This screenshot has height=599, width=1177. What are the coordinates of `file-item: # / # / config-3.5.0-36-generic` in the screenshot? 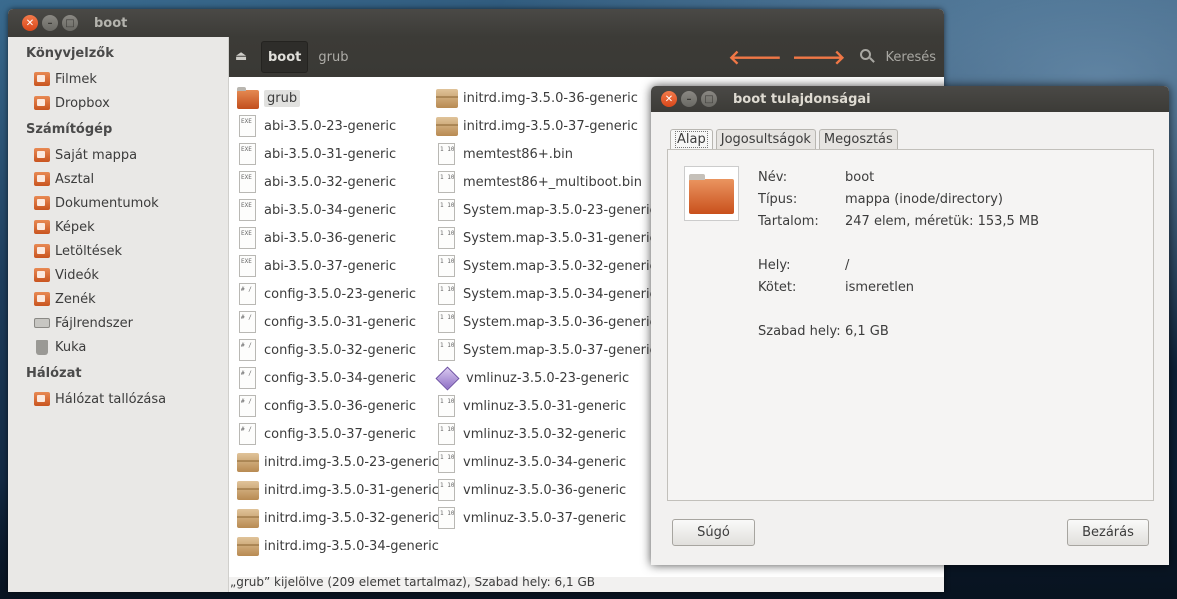 It's located at (338, 406).